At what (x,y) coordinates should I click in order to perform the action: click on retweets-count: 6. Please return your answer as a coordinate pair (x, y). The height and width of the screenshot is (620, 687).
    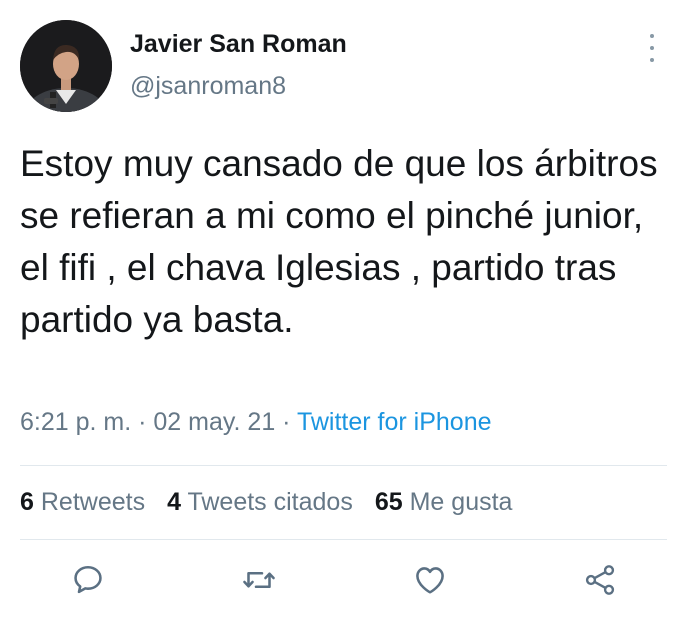
    Looking at the image, I should click on (27, 502).